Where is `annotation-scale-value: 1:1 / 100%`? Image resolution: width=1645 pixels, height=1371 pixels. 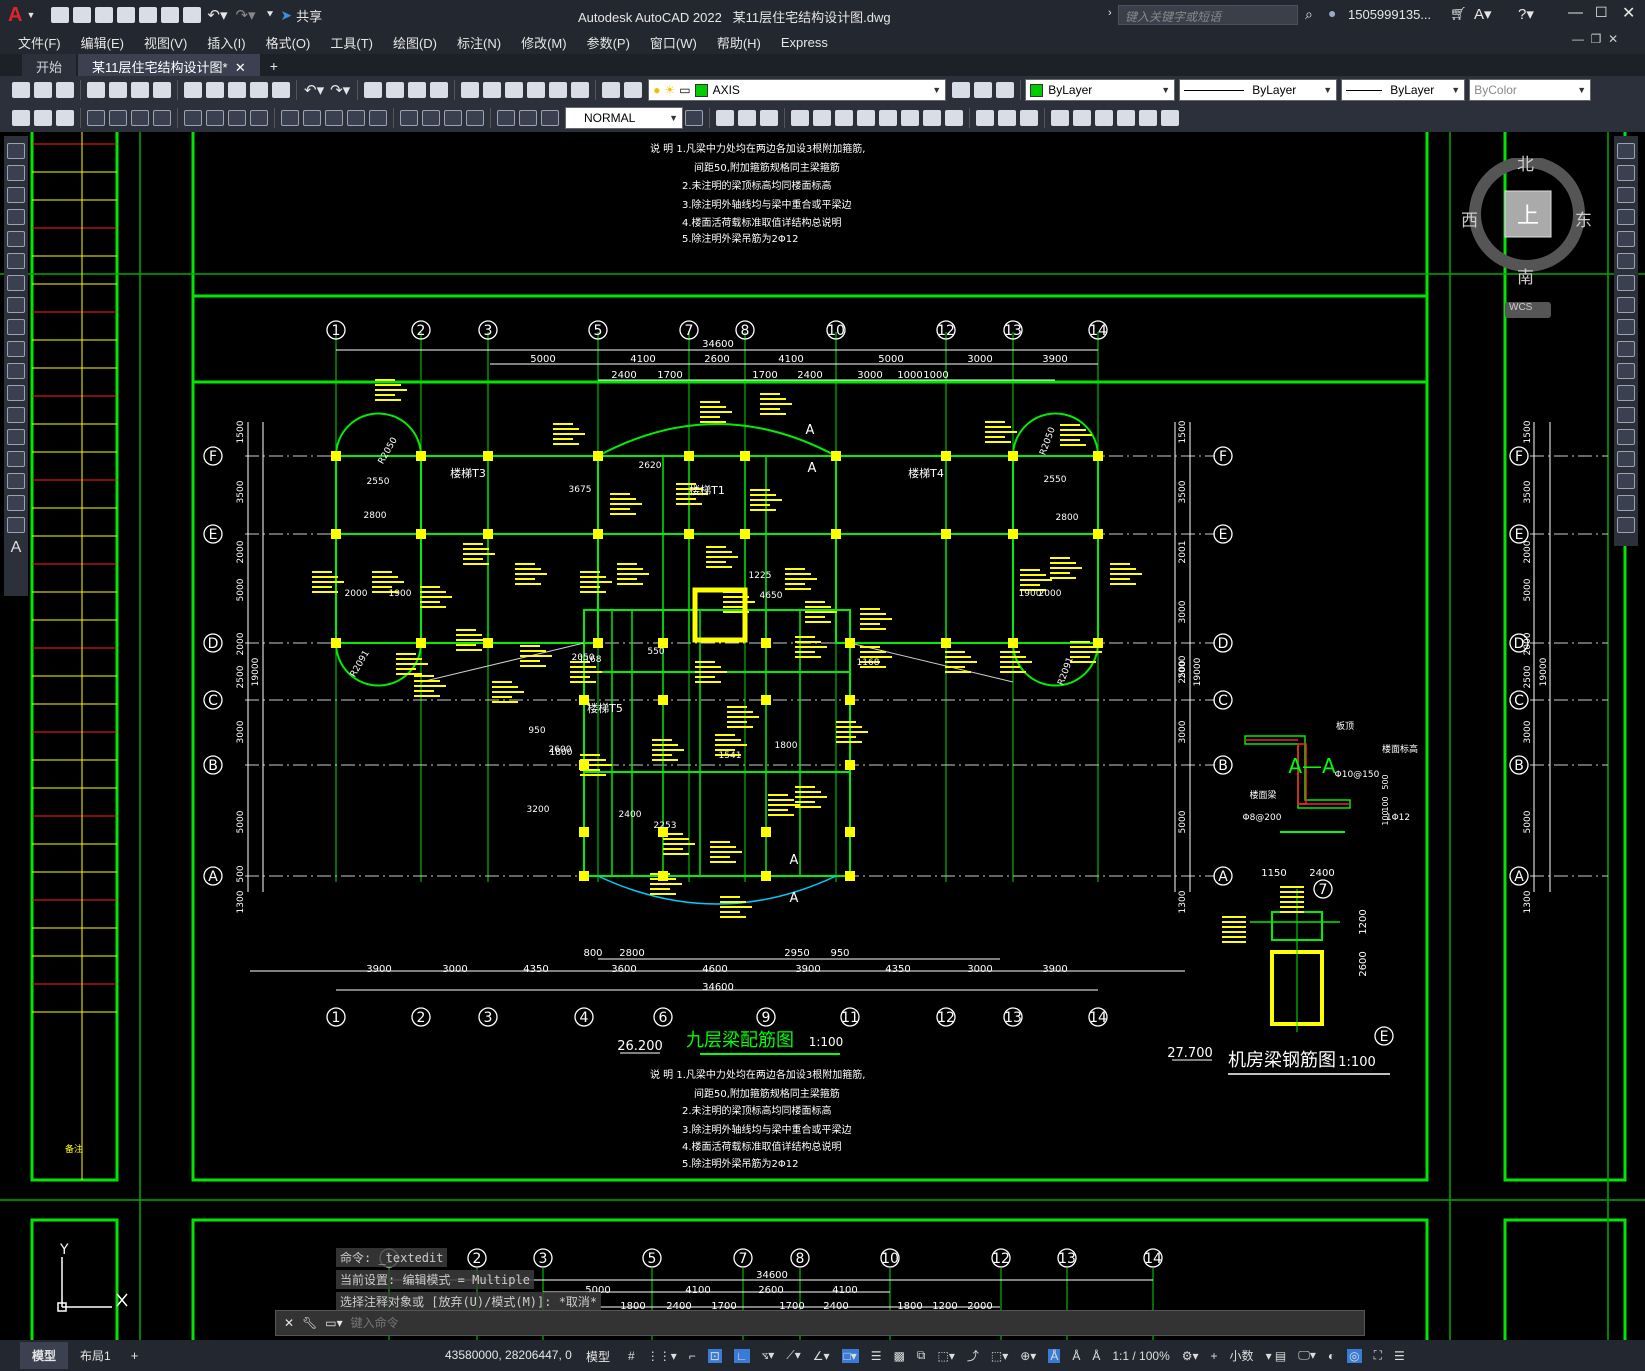
annotation-scale-value: 1:1 / 100% is located at coordinates (1140, 1356).